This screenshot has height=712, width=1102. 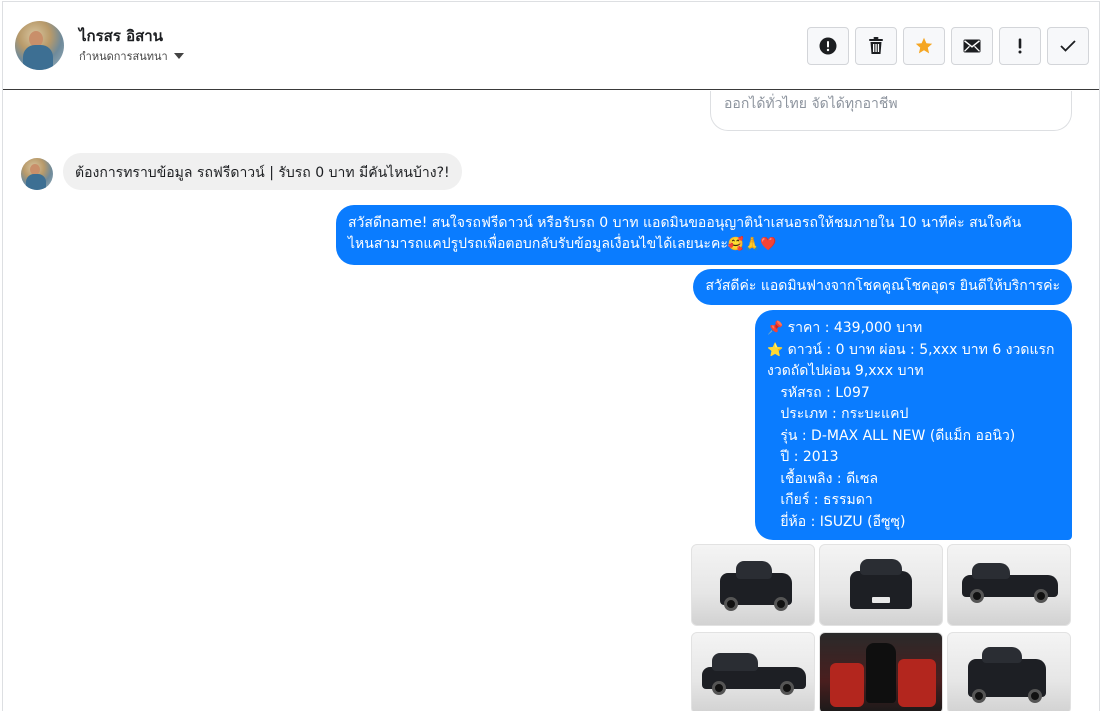 I want to click on mark-done-button, so click(x=1068, y=46).